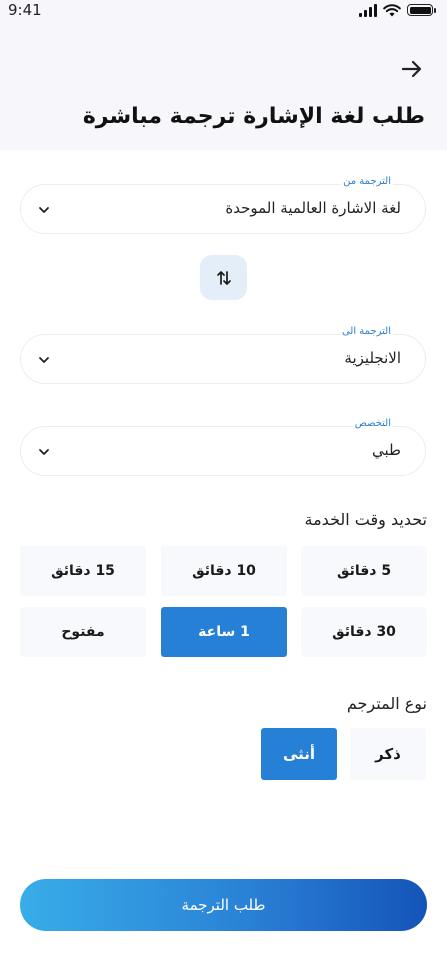  I want to click on status-icons, so click(397, 10).